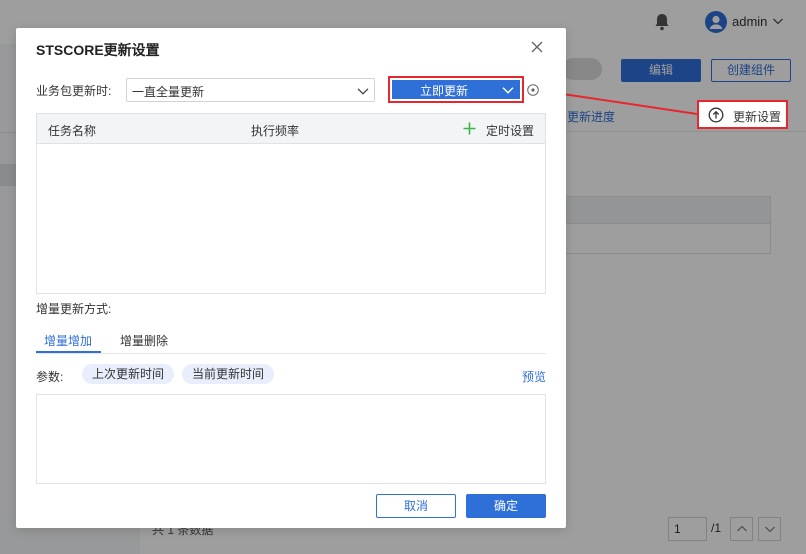  I want to click on sql-editor, so click(291, 439).